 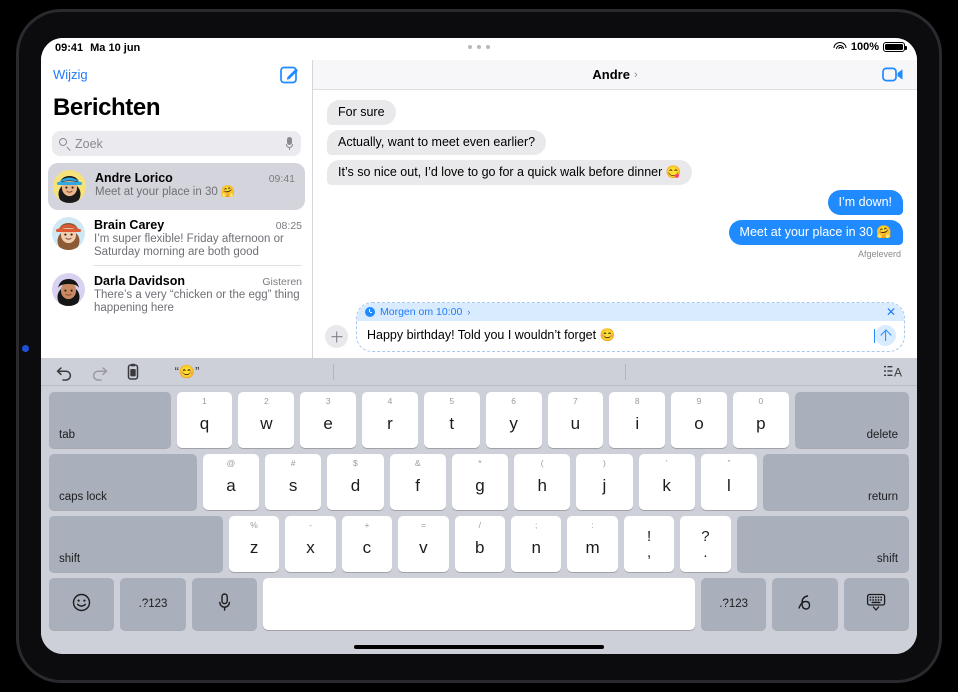 I want to click on message-bubble: Actually, want to meet even earlier?, so click(x=434, y=142).